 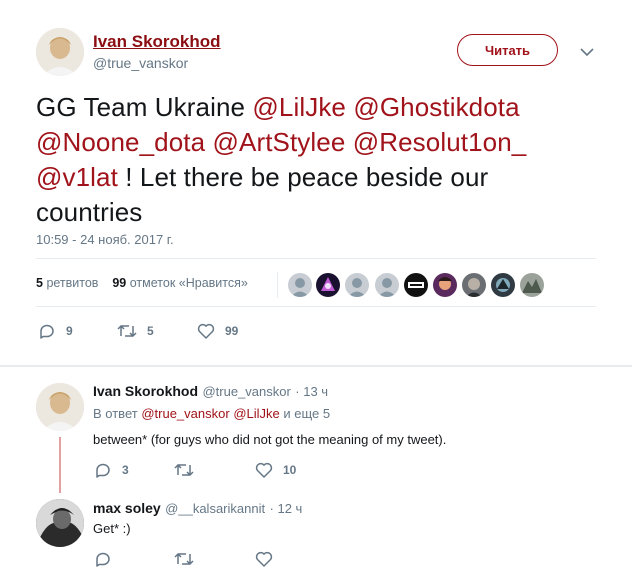 I want to click on reply-time: · 12 ч, so click(x=286, y=508).